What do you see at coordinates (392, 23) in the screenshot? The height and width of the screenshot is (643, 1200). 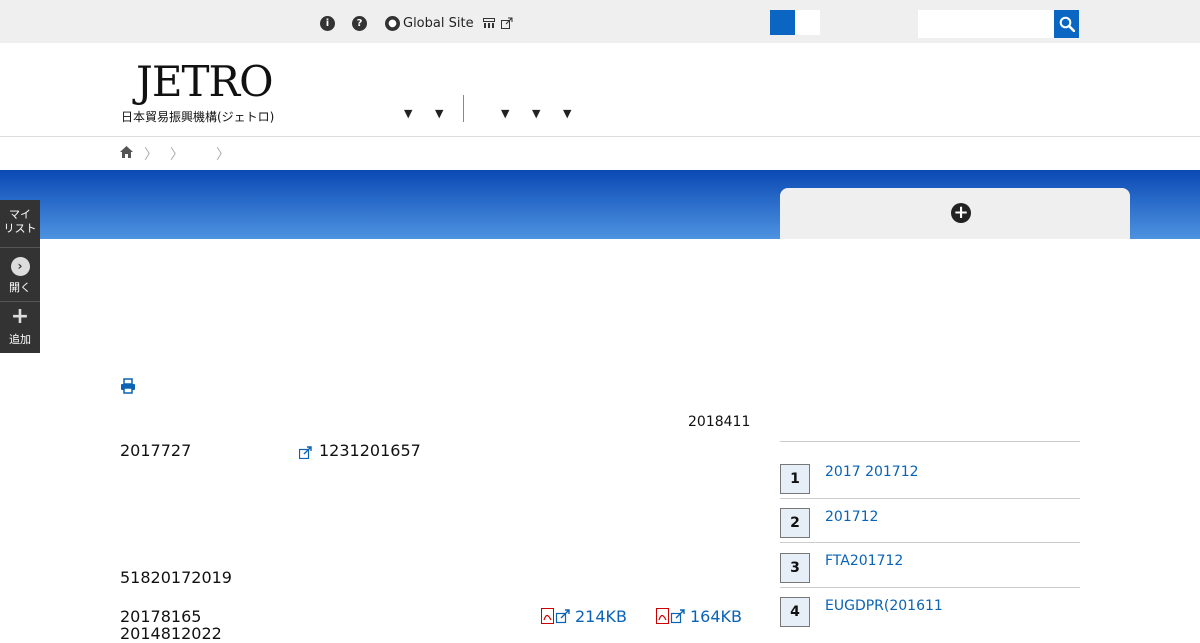 I see `globe-icon: ●` at bounding box center [392, 23].